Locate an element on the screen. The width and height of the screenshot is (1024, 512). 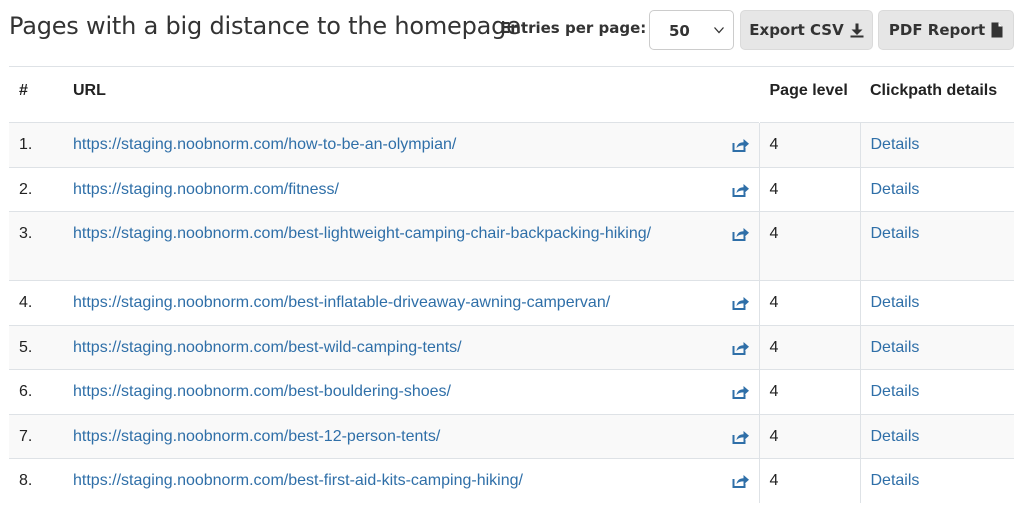
row-index: 5. is located at coordinates (36, 347).